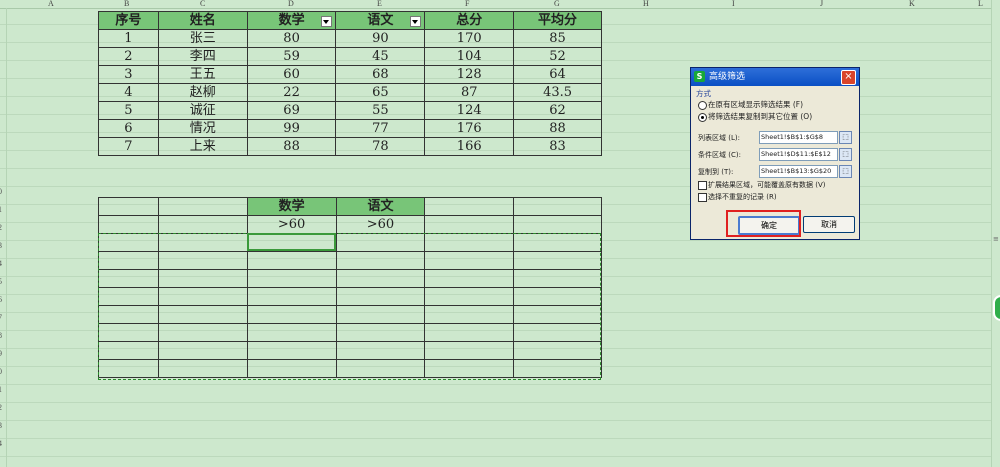 This screenshot has height=467, width=1000. Describe the element at coordinates (291, 128) in the screenshot. I see `cell: 99` at that location.